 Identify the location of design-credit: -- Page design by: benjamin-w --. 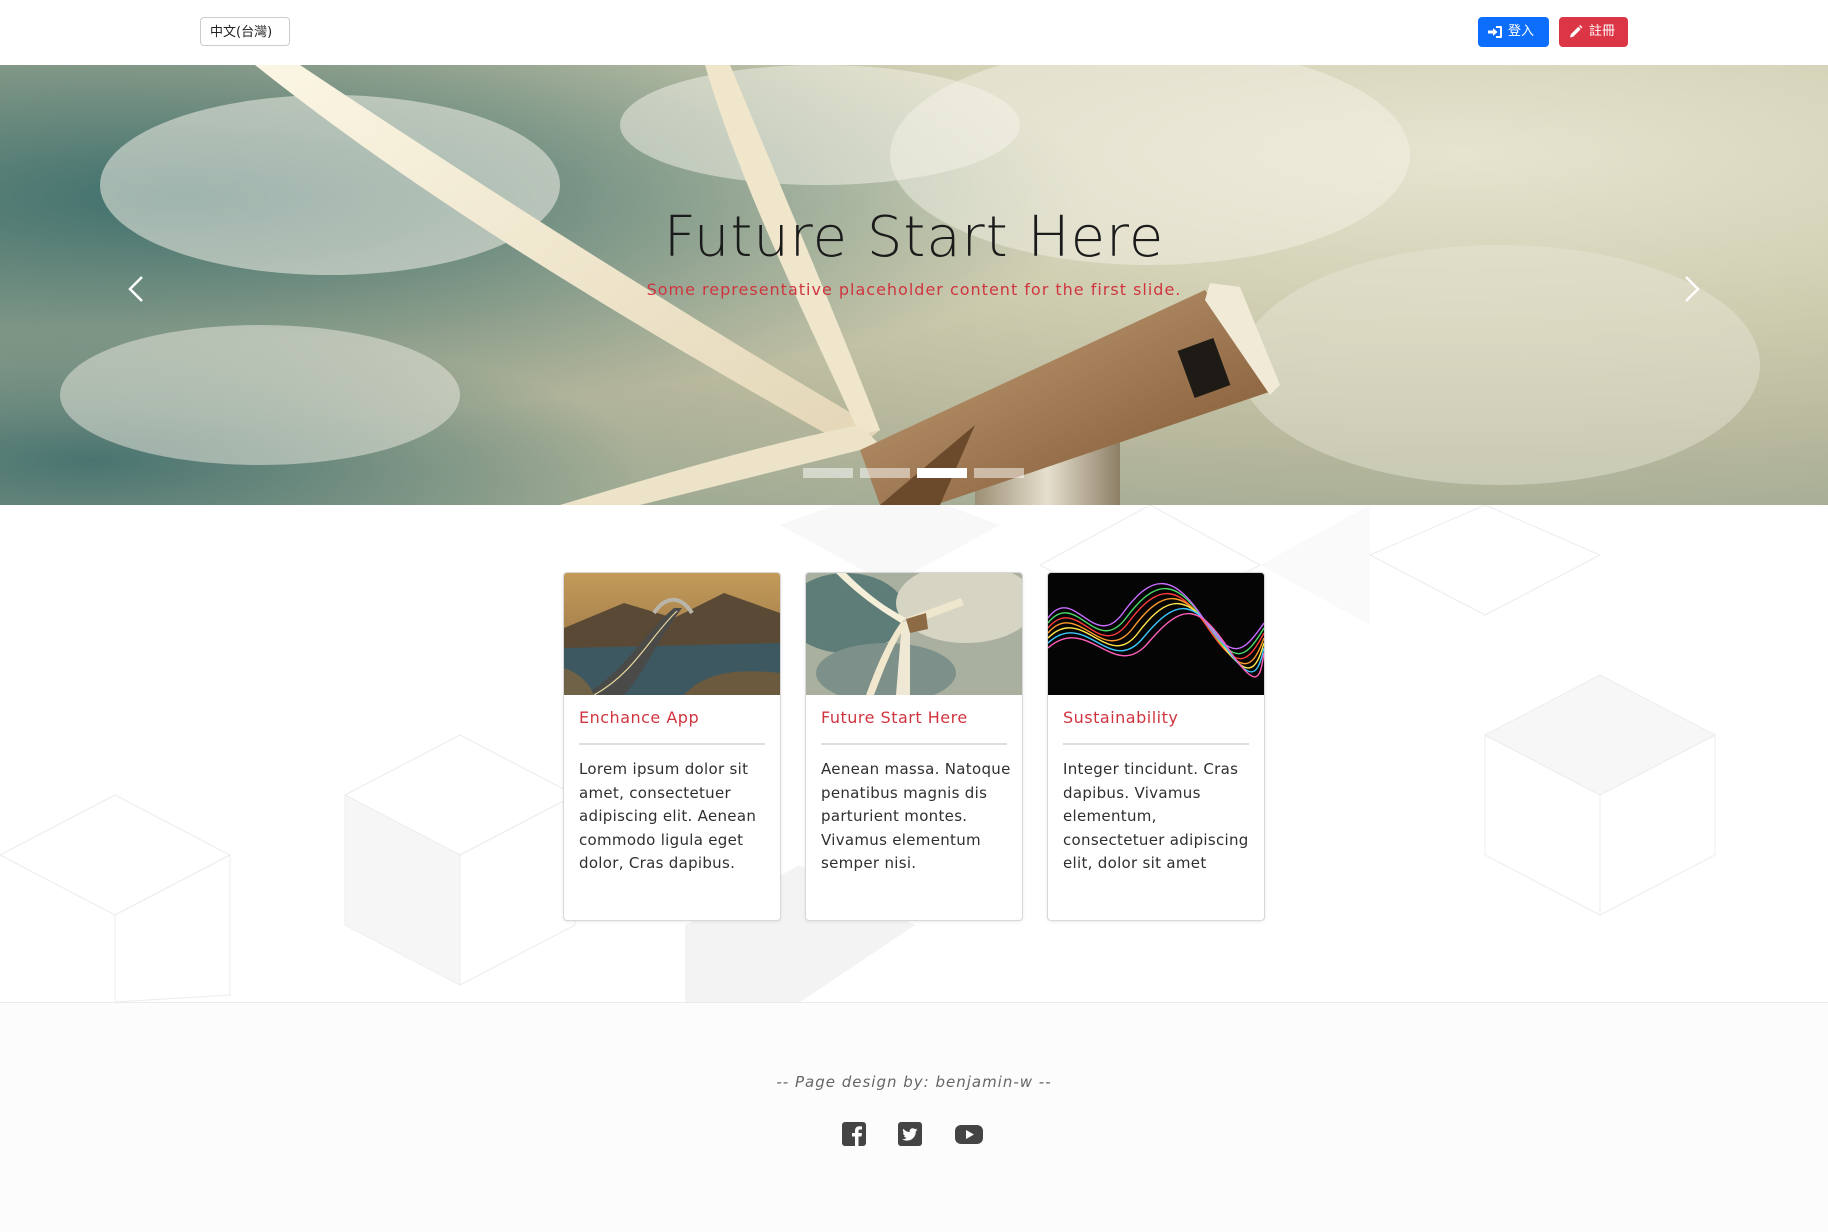
(914, 1082).